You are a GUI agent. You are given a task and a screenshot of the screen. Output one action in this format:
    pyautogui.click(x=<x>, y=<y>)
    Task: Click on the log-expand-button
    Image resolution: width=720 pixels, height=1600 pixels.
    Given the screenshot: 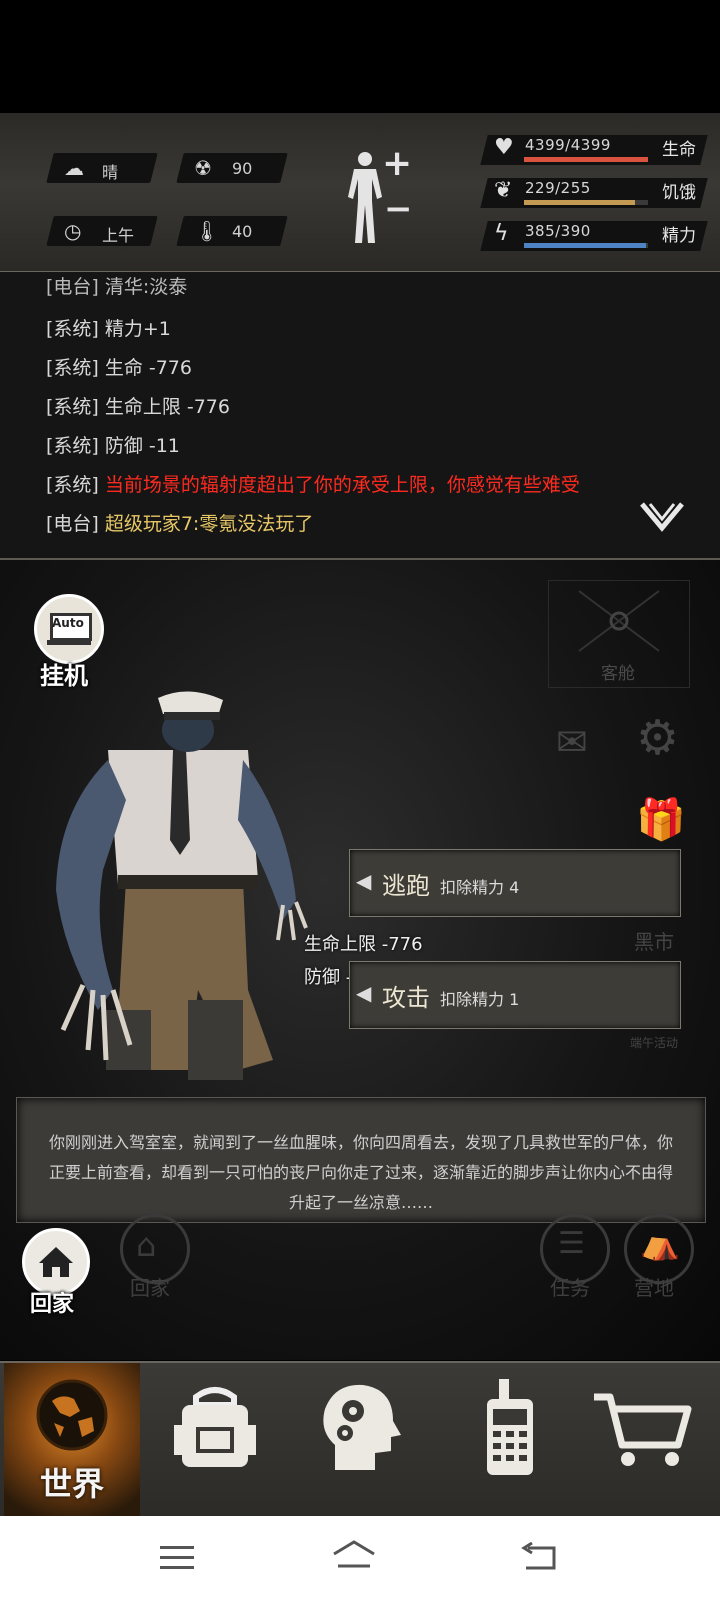 What is the action you would take?
    pyautogui.click(x=662, y=519)
    